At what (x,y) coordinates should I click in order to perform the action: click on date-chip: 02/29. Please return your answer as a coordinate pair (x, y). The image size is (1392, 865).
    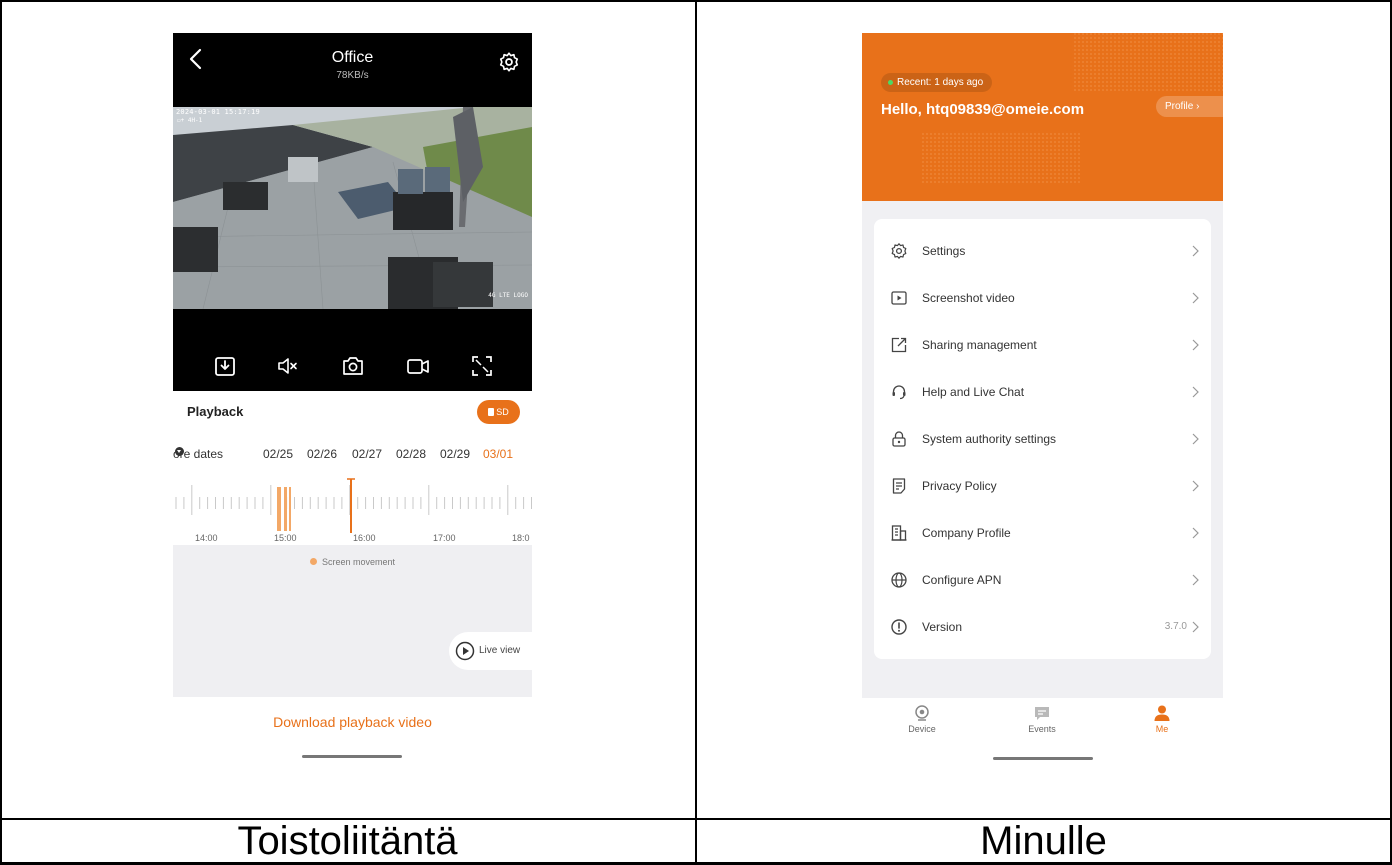
    Looking at the image, I should click on (455, 454).